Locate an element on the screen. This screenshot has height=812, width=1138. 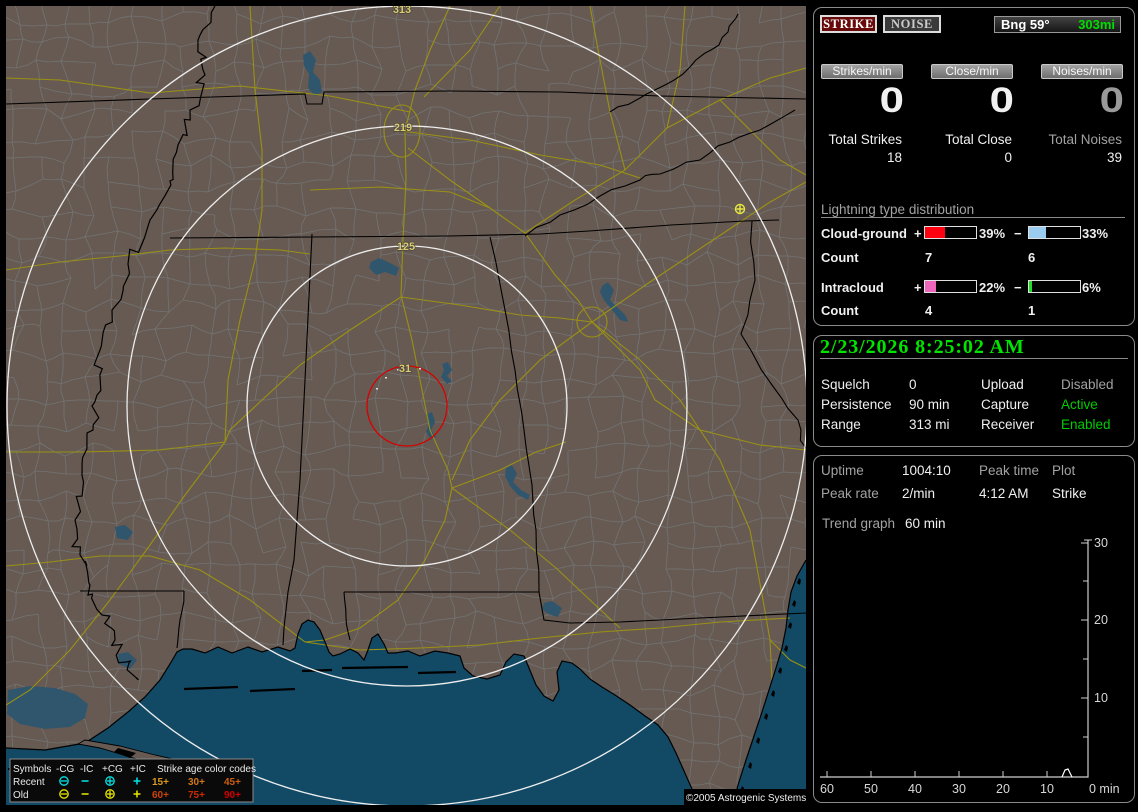
svg-text: 40 is located at coordinates (915, 789).